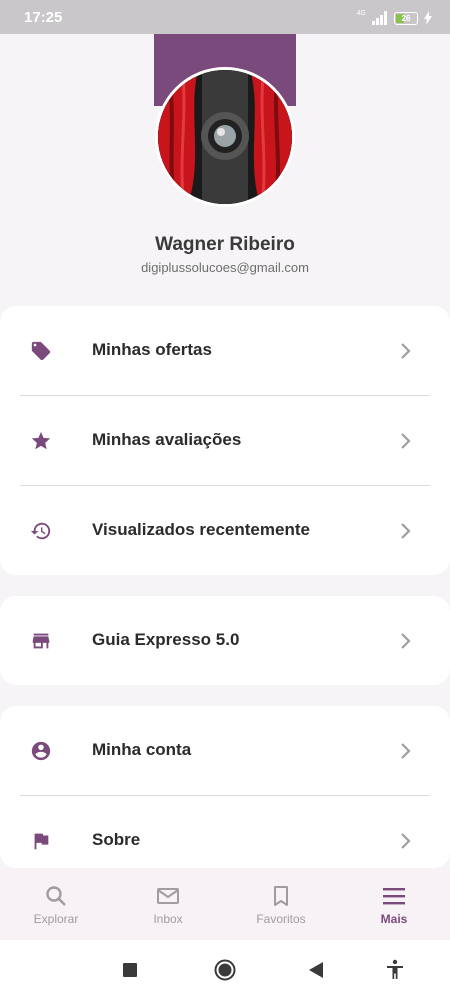 This screenshot has width=450, height=1000. Describe the element at coordinates (201, 529) in the screenshot. I see `menu-item-label: Visualizados recentemente` at that location.